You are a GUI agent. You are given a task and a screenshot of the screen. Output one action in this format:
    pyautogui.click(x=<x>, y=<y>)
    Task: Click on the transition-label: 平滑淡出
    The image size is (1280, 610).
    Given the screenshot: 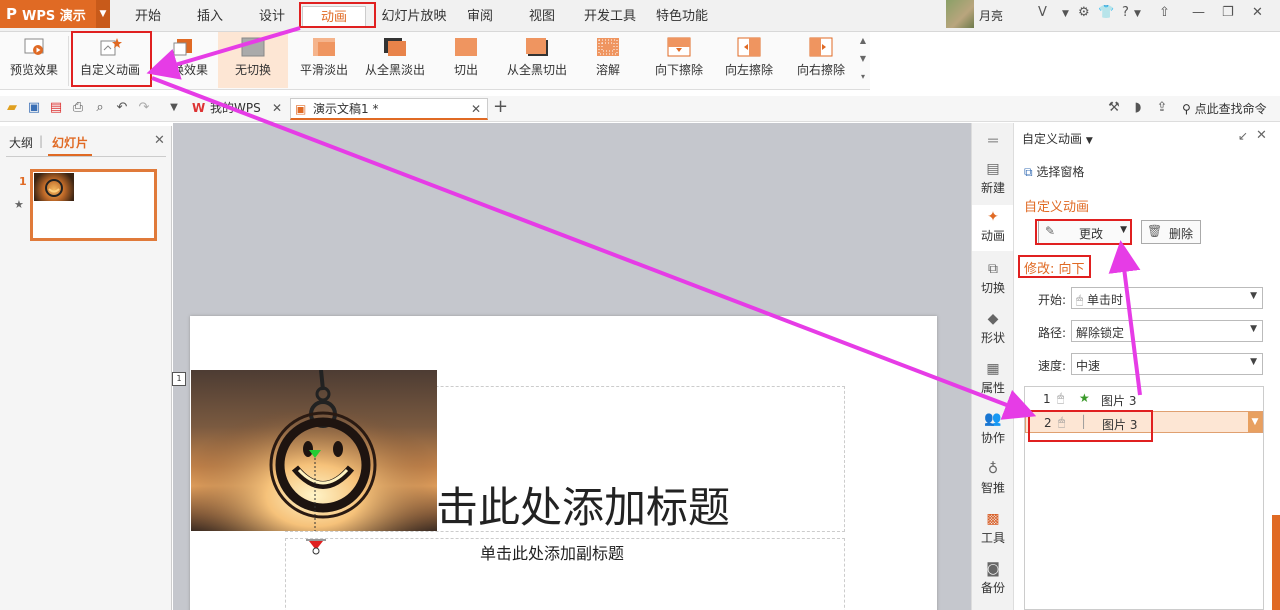 What is the action you would take?
    pyautogui.click(x=323, y=70)
    